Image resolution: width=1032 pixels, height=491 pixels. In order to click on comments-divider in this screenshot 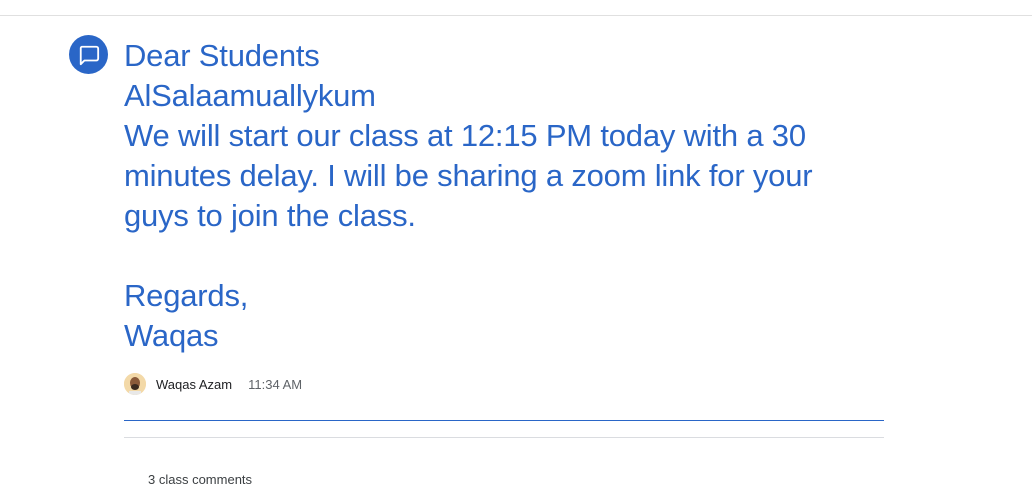, I will do `click(504, 437)`.